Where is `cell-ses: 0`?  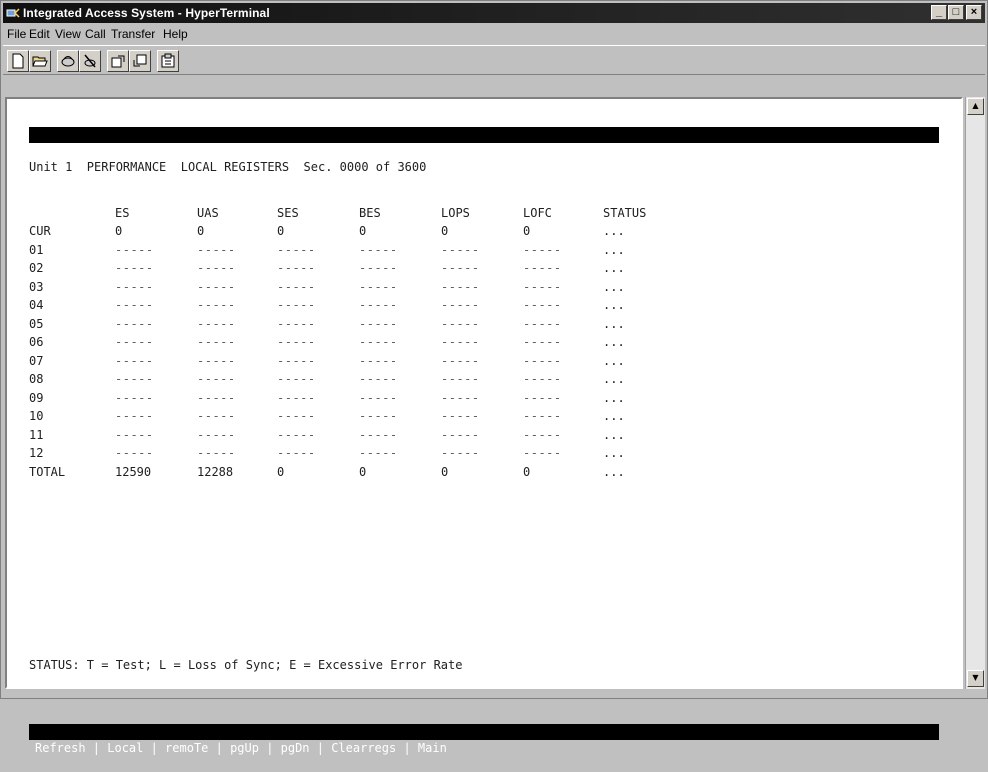 cell-ses: 0 is located at coordinates (281, 471).